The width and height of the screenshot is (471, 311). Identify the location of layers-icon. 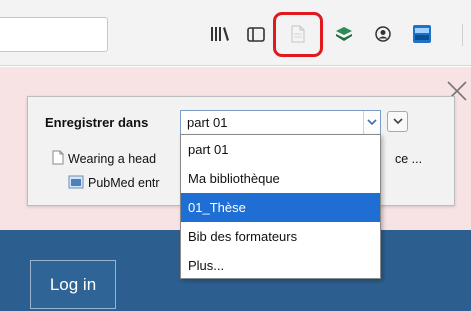
(344, 34).